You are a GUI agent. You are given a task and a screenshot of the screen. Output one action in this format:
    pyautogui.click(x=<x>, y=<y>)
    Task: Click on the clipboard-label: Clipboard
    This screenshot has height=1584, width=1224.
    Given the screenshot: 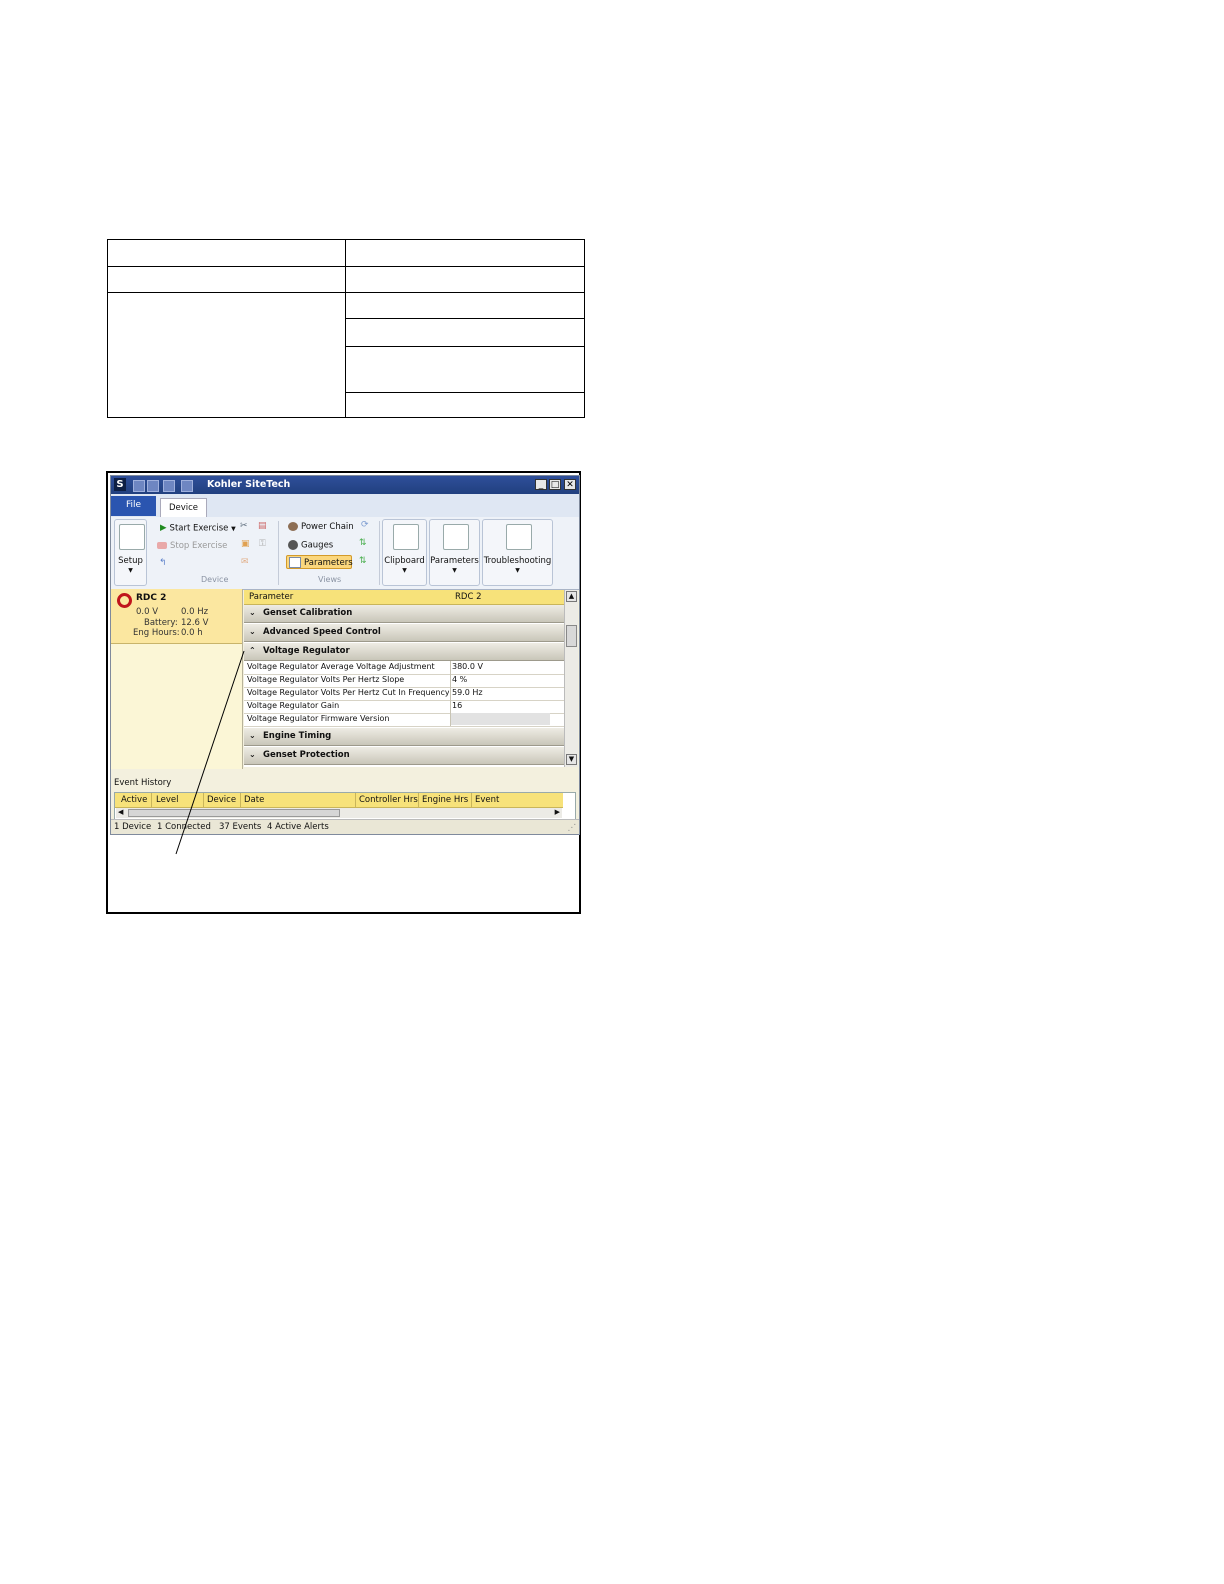 What is the action you would take?
    pyautogui.click(x=404, y=561)
    